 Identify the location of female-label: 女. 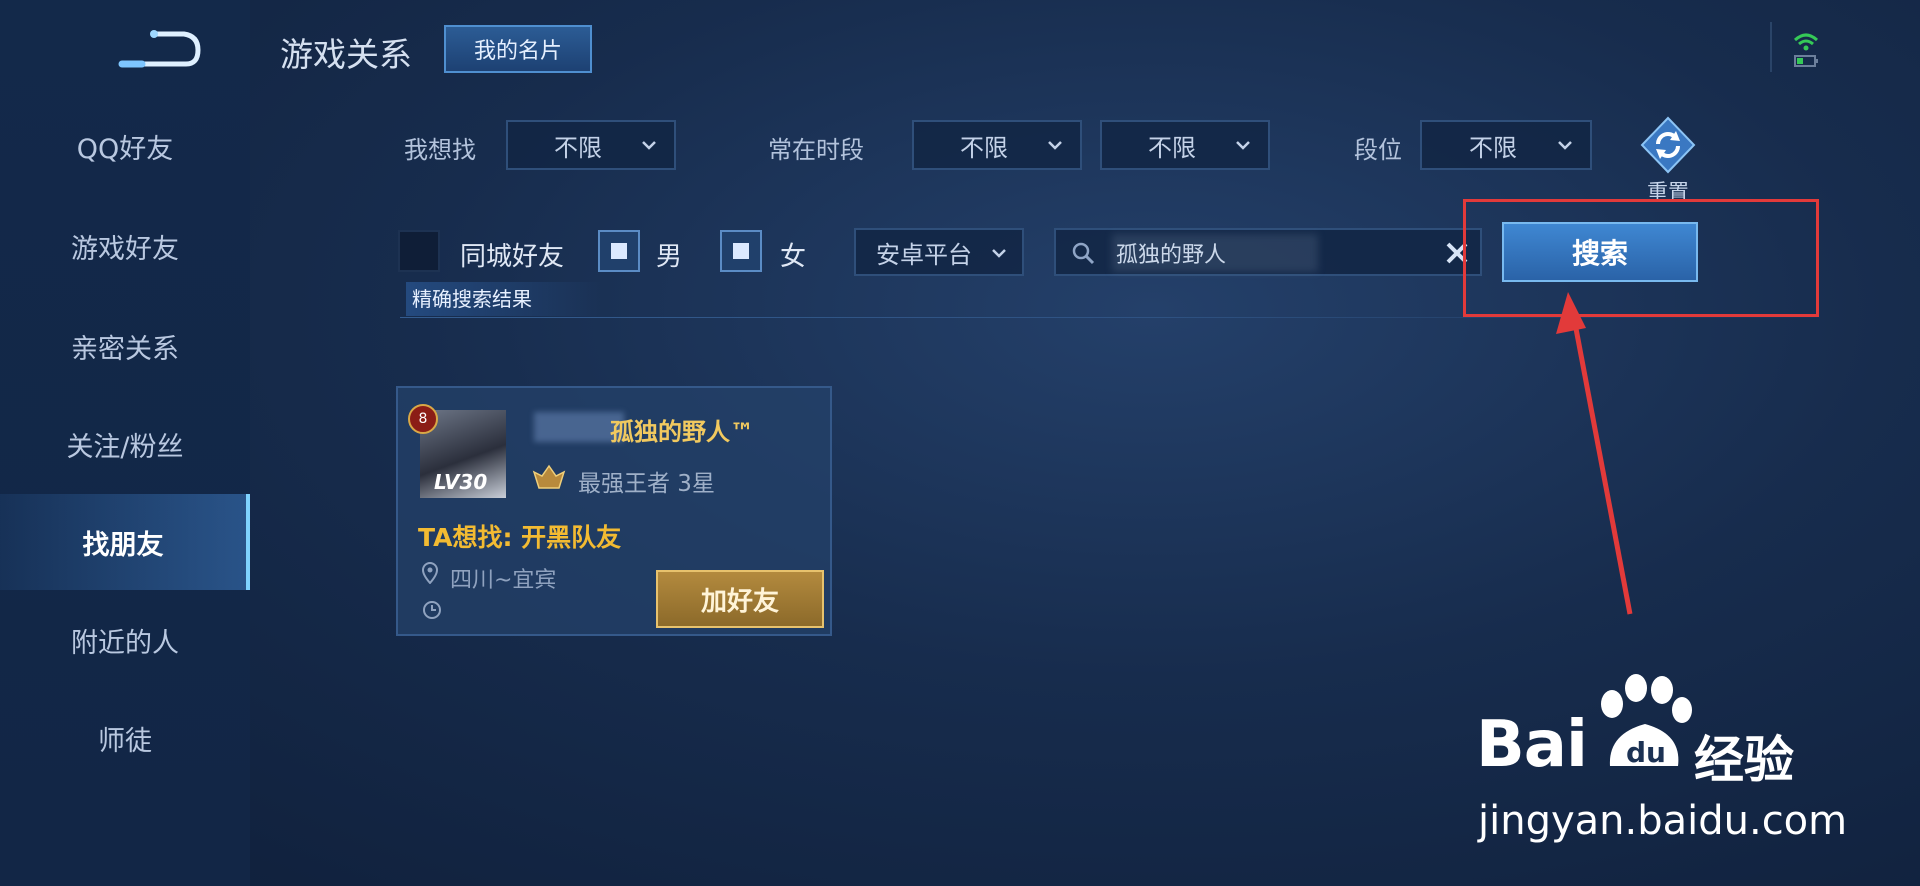
(793, 257).